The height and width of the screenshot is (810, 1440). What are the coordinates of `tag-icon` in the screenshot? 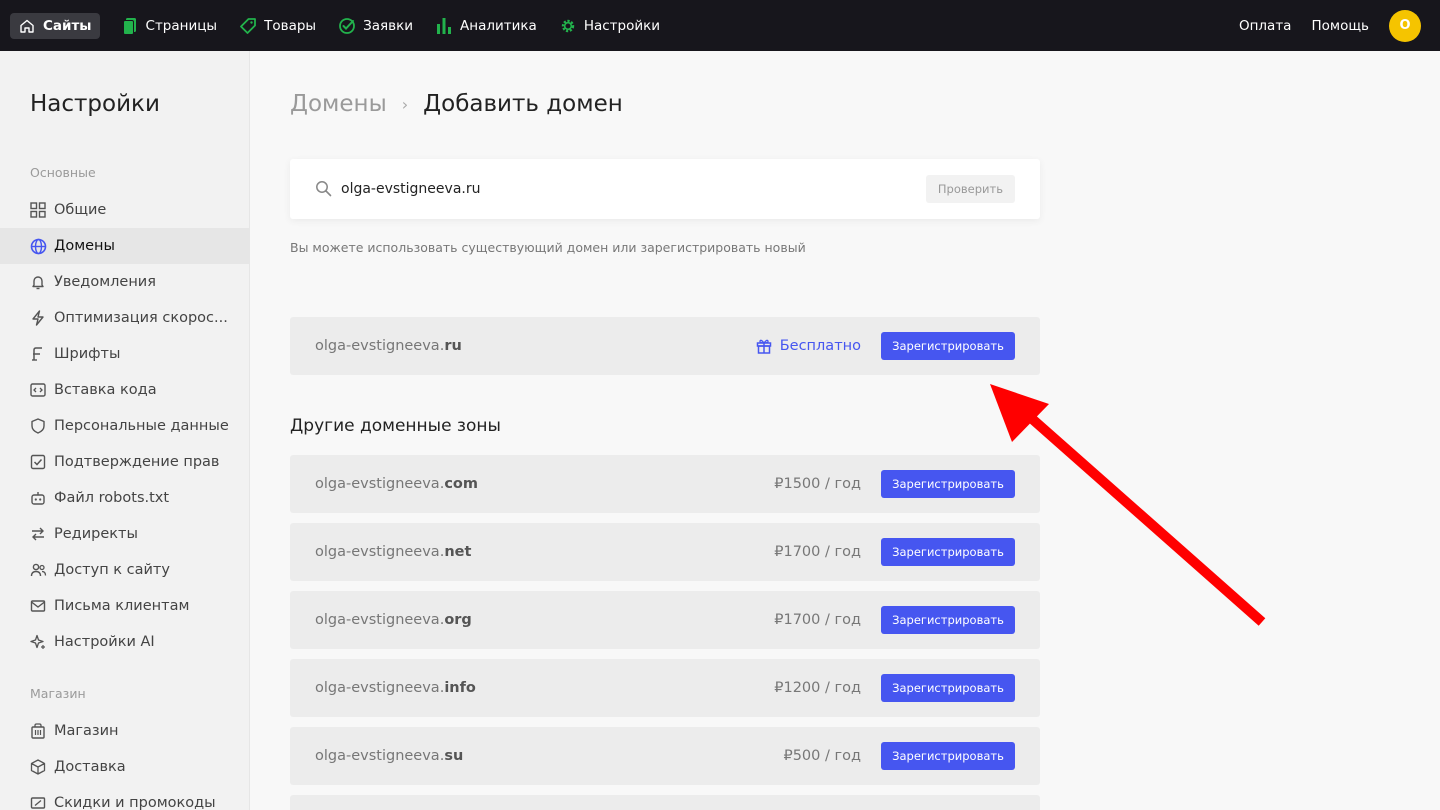 It's located at (248, 26).